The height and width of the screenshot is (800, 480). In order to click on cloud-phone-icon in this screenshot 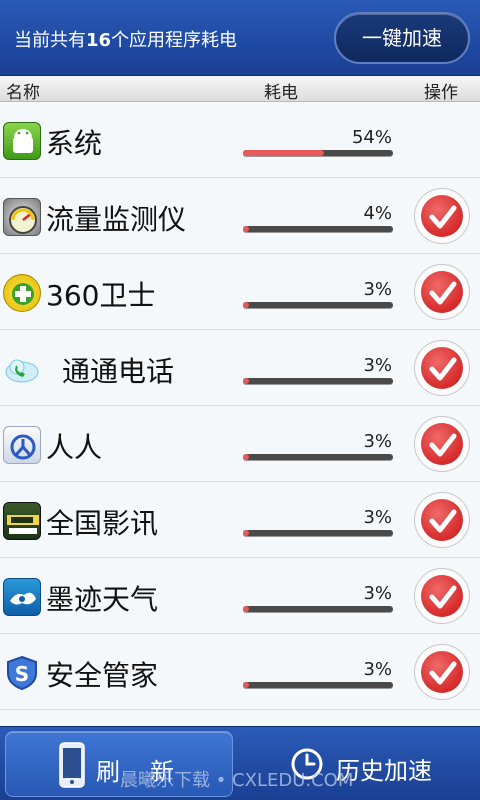, I will do `click(22, 369)`.